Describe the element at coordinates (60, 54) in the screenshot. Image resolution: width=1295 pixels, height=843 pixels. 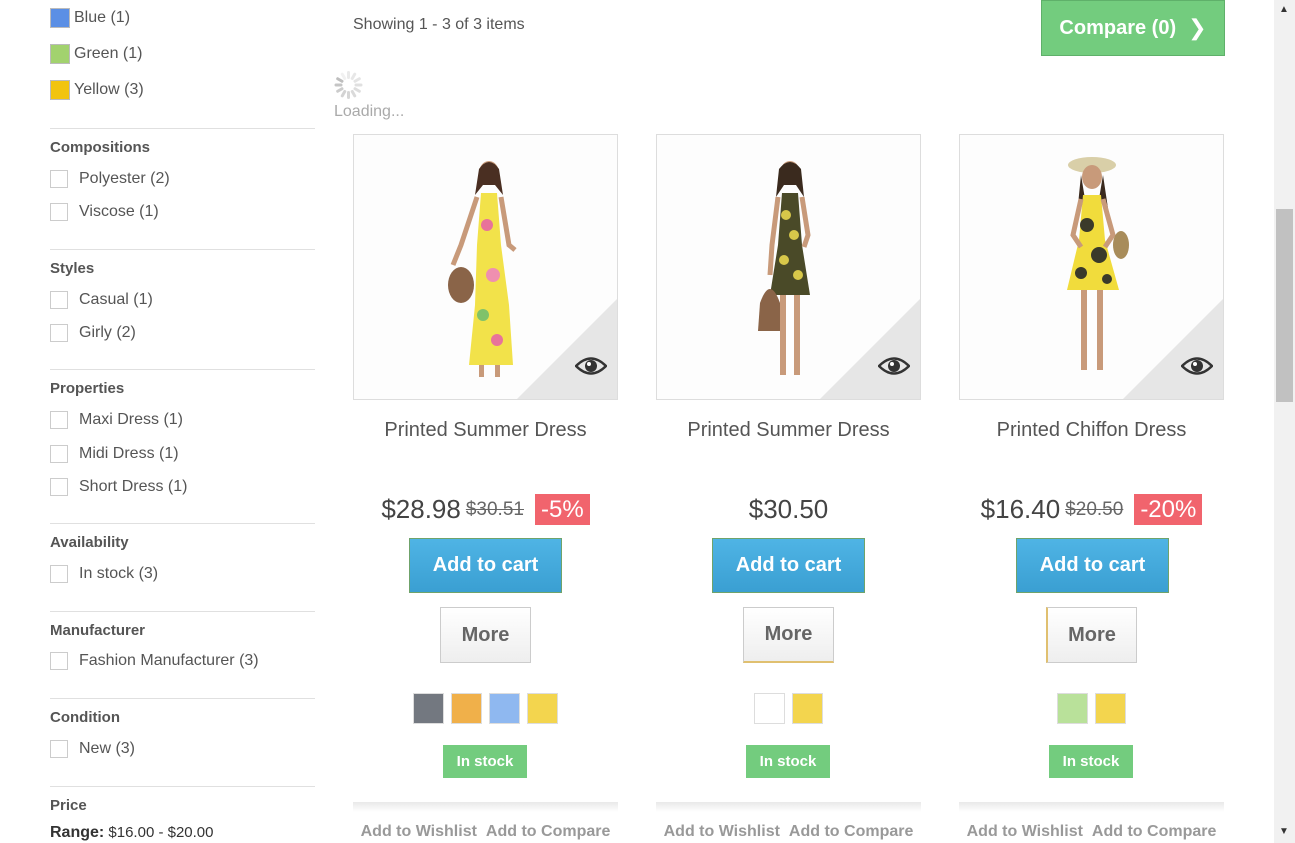
I see `color-swatch-green` at that location.